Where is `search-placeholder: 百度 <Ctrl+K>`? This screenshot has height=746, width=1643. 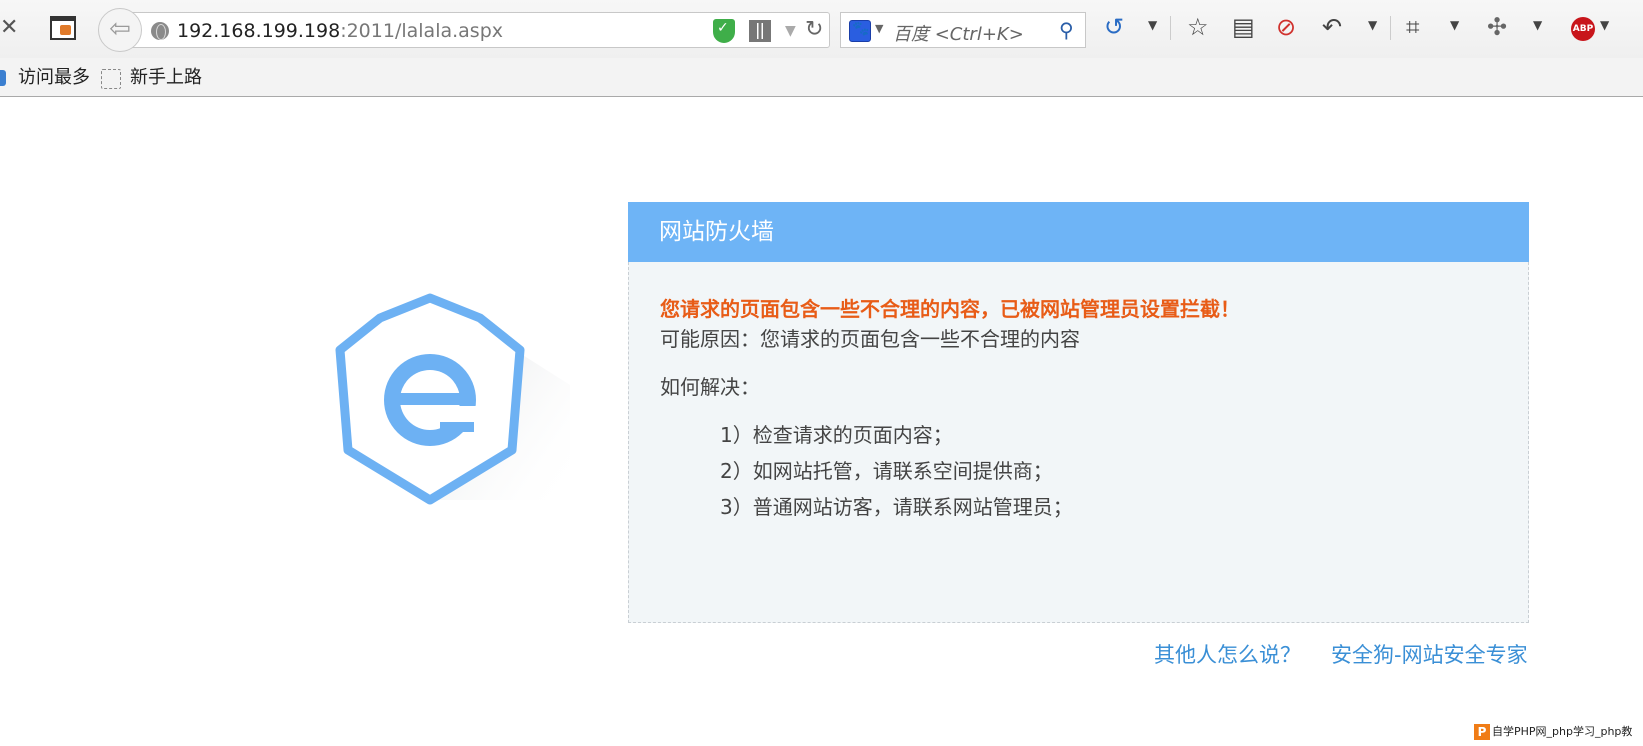
search-placeholder: 百度 <Ctrl+K> is located at coordinates (958, 33).